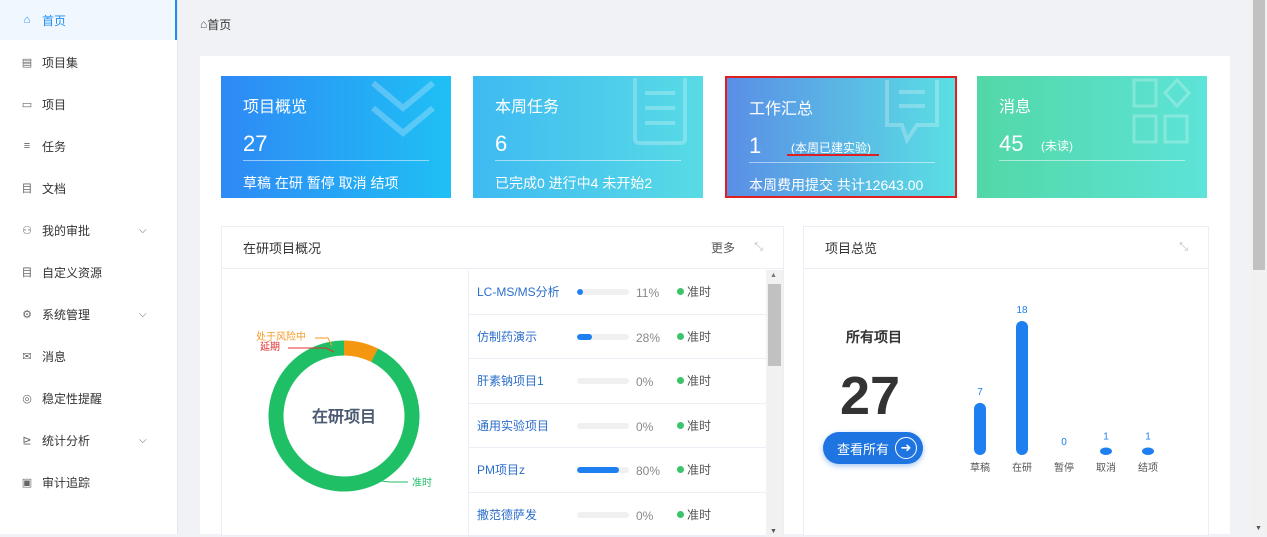 The width and height of the screenshot is (1267, 537). I want to click on project-name: PM项目z, so click(501, 469).